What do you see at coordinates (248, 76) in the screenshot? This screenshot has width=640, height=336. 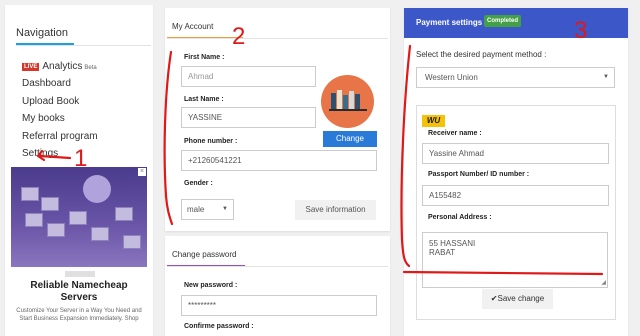 I see `first-name-input: Ahmad` at bounding box center [248, 76].